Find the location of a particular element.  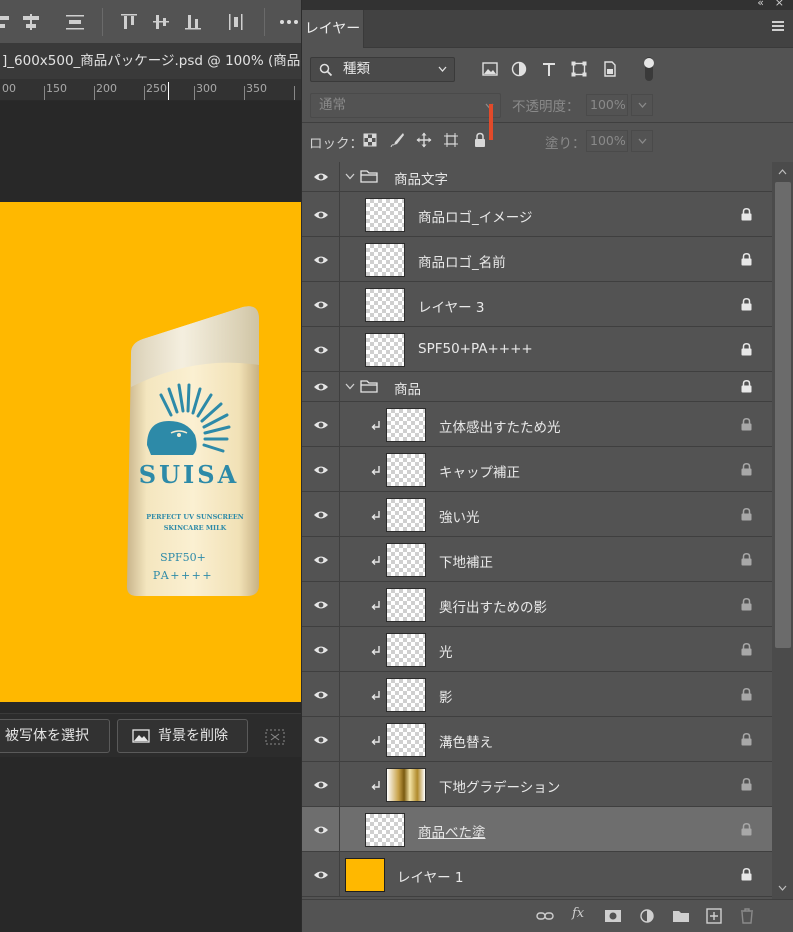

new-group-icon is located at coordinates (681, 916).